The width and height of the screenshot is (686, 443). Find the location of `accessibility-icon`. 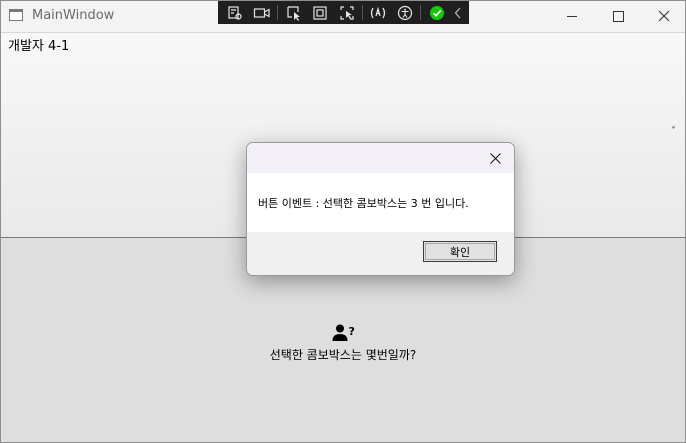

accessibility-icon is located at coordinates (405, 12).